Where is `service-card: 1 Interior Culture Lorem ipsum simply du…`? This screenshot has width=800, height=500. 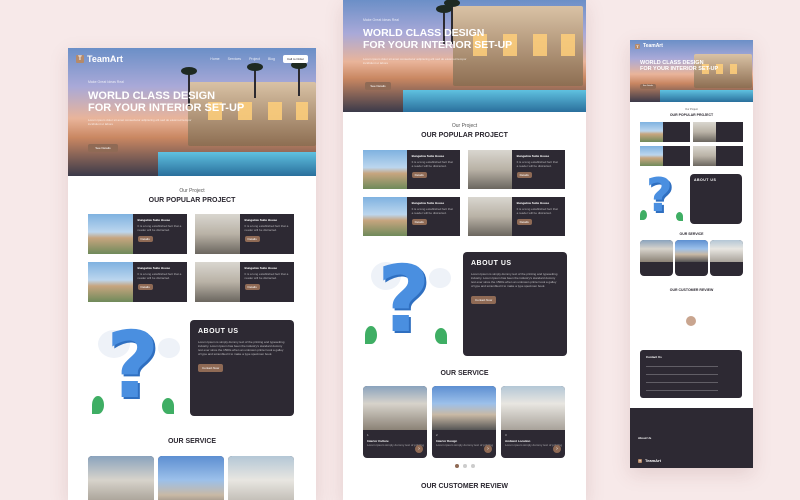 service-card: 1 Interior Culture Lorem ipsum simply du… is located at coordinates (395, 422).